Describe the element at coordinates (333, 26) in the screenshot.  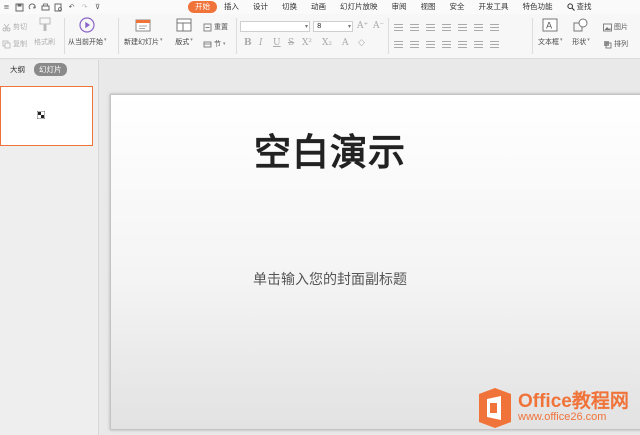
I see `font-size-combo: 8 ▾` at that location.